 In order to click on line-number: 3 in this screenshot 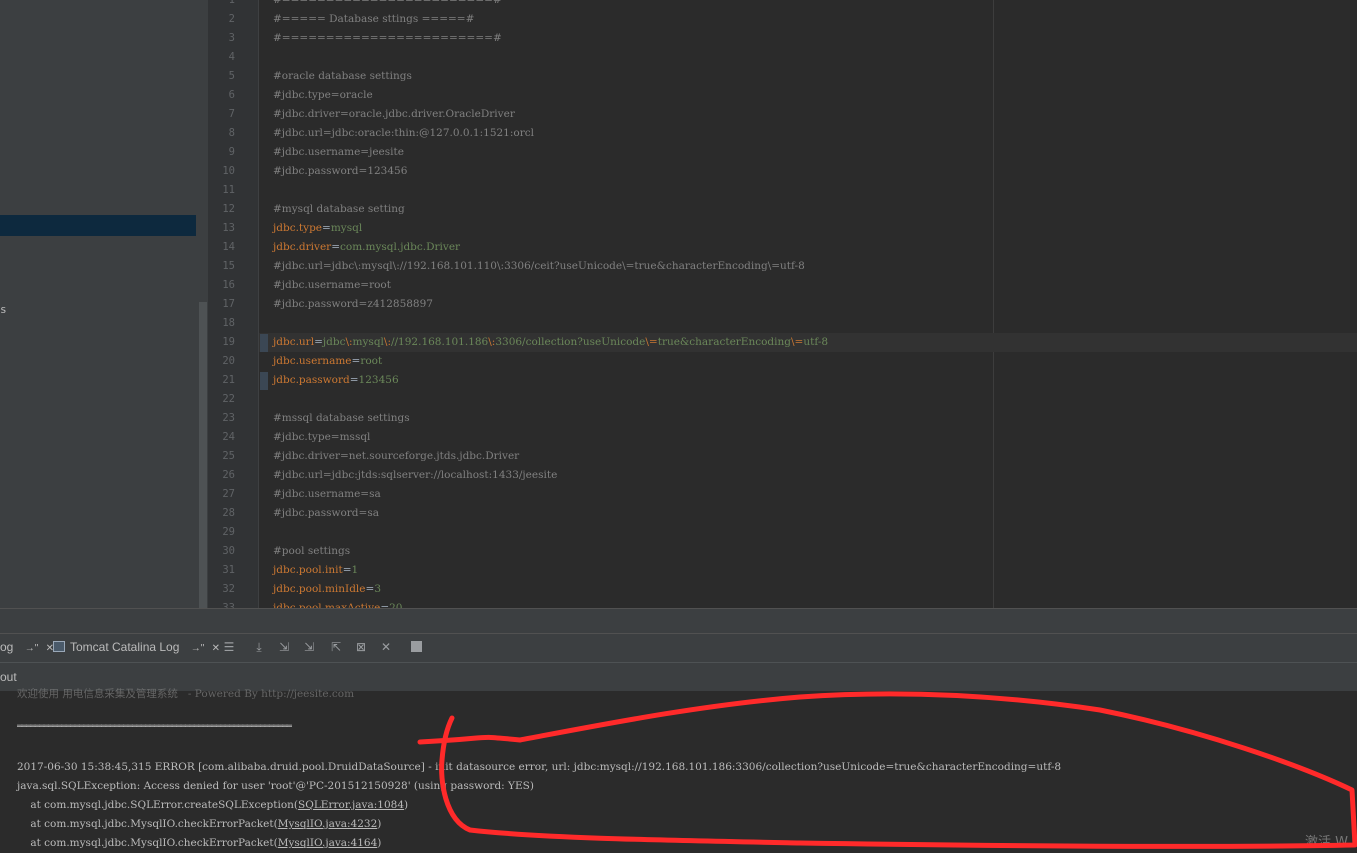, I will do `click(231, 38)`.